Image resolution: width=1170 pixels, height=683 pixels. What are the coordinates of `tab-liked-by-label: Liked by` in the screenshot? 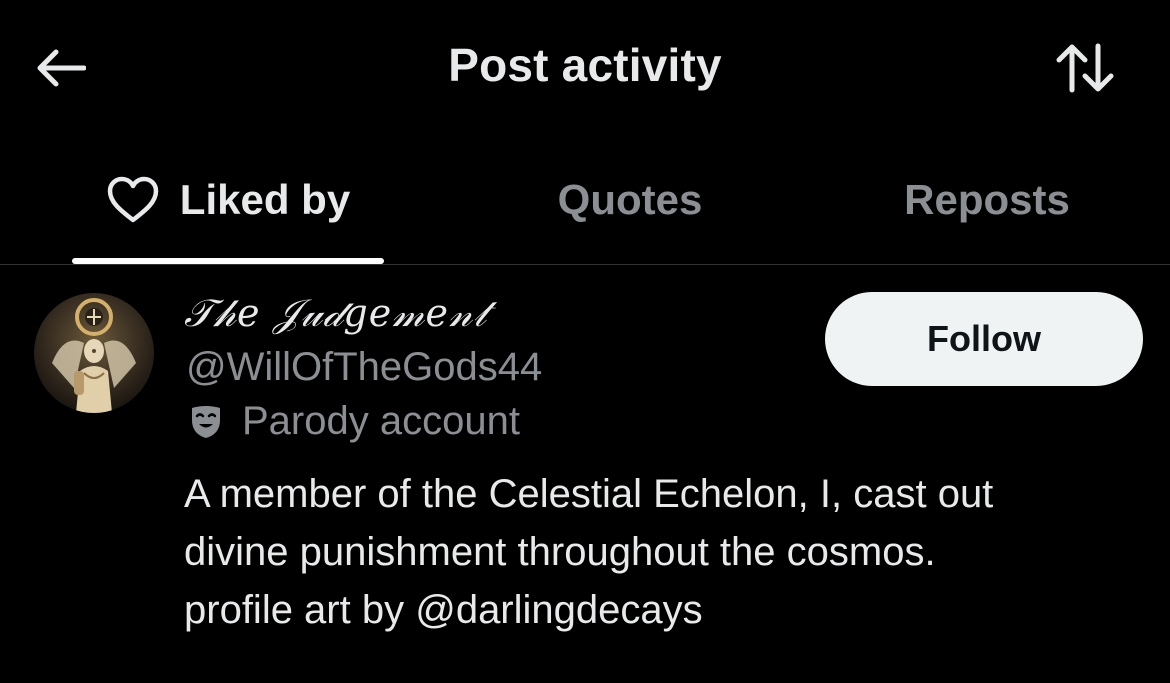 It's located at (265, 199).